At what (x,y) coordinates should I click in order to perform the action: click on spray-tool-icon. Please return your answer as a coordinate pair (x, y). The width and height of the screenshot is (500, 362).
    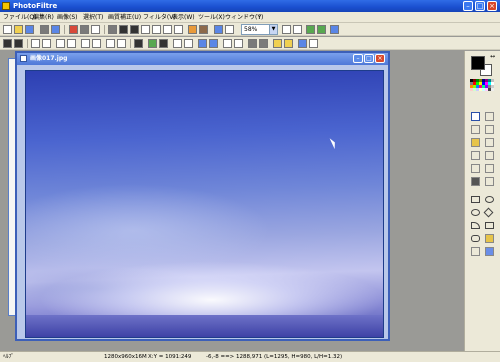
    Looking at the image, I should click on (489, 142).